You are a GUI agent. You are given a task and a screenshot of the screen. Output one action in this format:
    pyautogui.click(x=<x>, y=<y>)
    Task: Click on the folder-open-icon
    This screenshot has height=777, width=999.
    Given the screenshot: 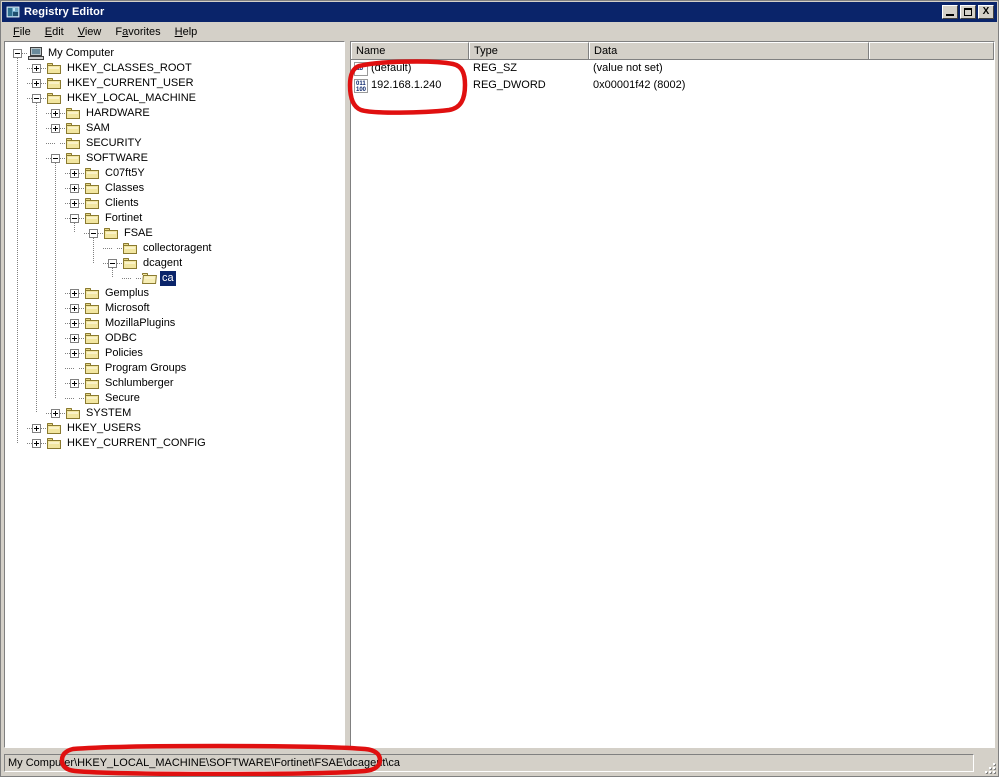 What is the action you would take?
    pyautogui.click(x=150, y=278)
    